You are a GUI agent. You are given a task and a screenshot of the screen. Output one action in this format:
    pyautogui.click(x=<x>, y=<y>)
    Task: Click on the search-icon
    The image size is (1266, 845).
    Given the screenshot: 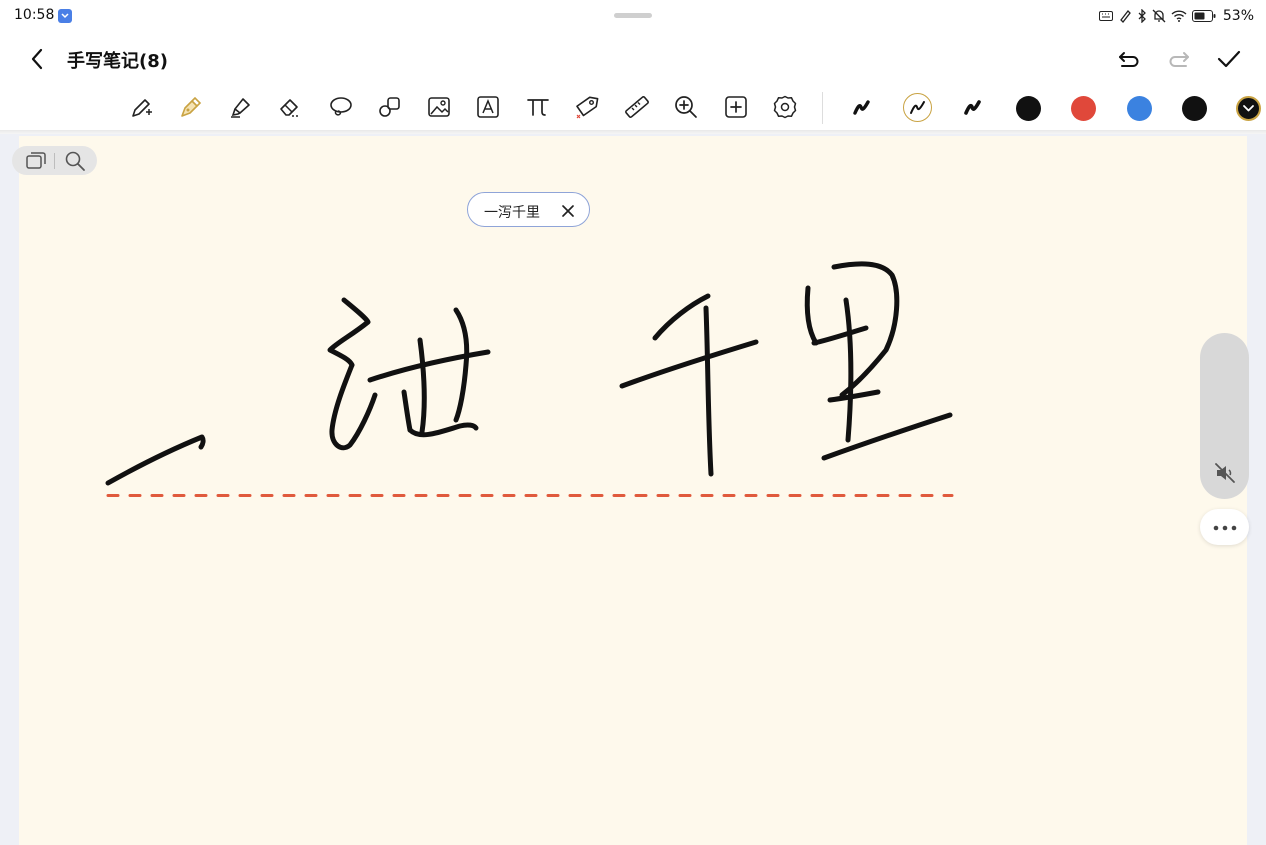 What is the action you would take?
    pyautogui.click(x=75, y=161)
    